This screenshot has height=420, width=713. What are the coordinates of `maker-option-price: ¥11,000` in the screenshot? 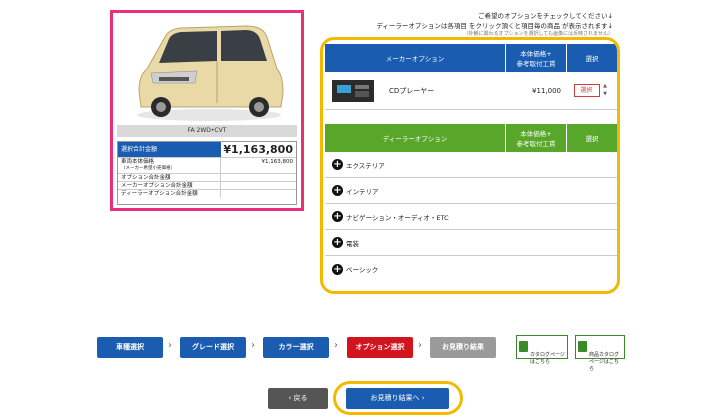 It's located at (546, 90).